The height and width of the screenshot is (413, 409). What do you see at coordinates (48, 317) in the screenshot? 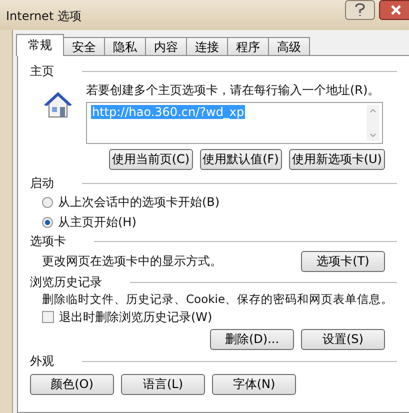
I see `checkbox` at bounding box center [48, 317].